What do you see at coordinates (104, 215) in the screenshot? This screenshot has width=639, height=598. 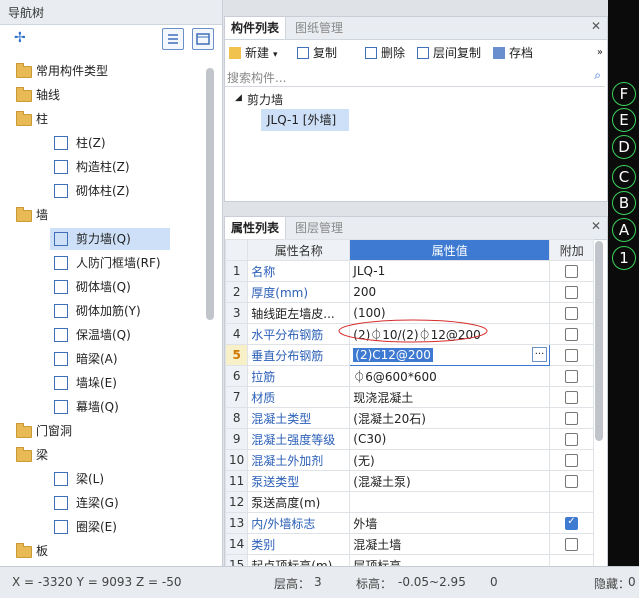 I see `nav-folder: 墙` at bounding box center [104, 215].